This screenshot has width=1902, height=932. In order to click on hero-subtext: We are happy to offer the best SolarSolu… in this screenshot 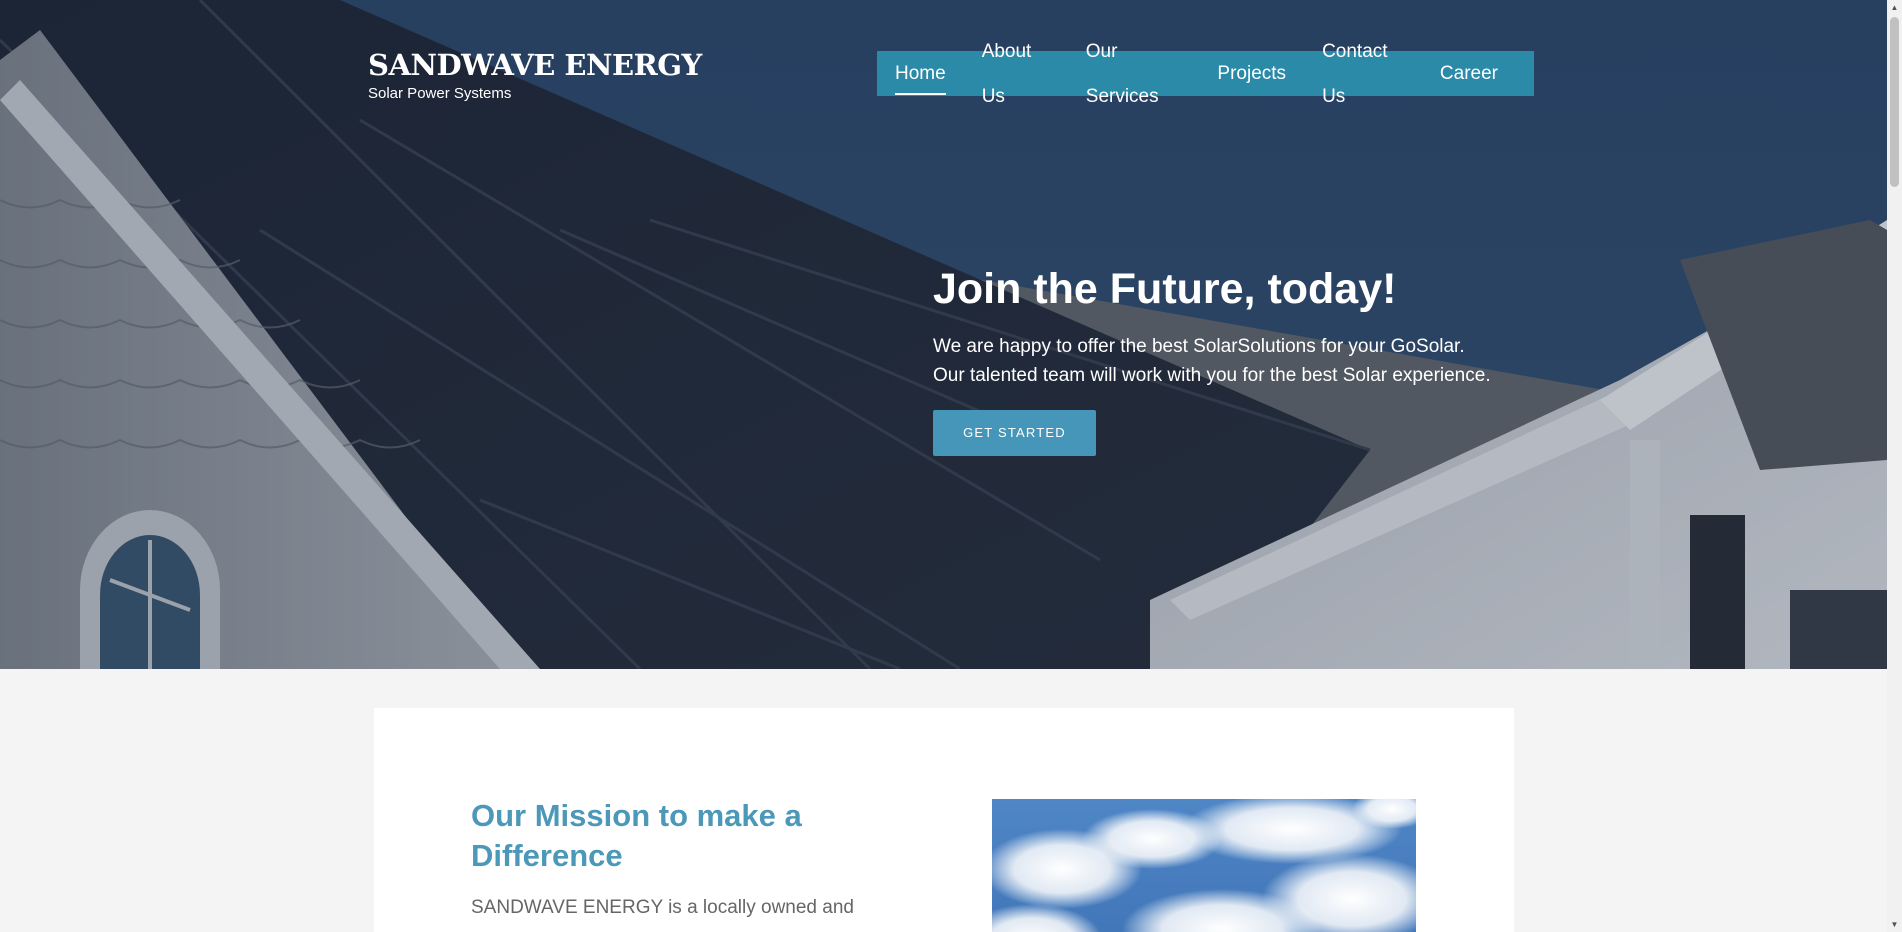, I will do `click(1212, 361)`.